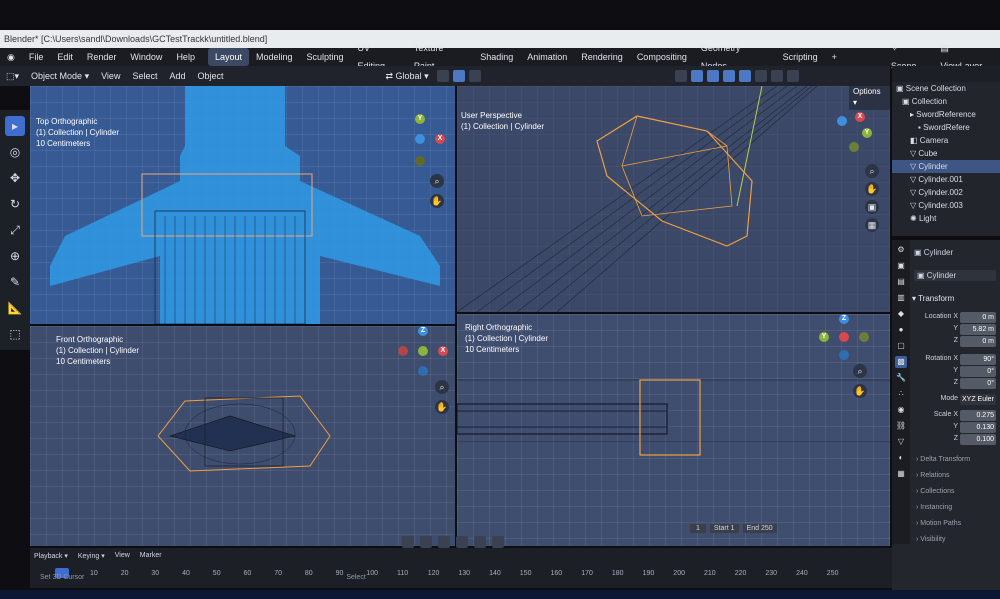 This screenshot has height=599, width=1000. I want to click on blender-logo-icon: ◉, so click(11, 57).